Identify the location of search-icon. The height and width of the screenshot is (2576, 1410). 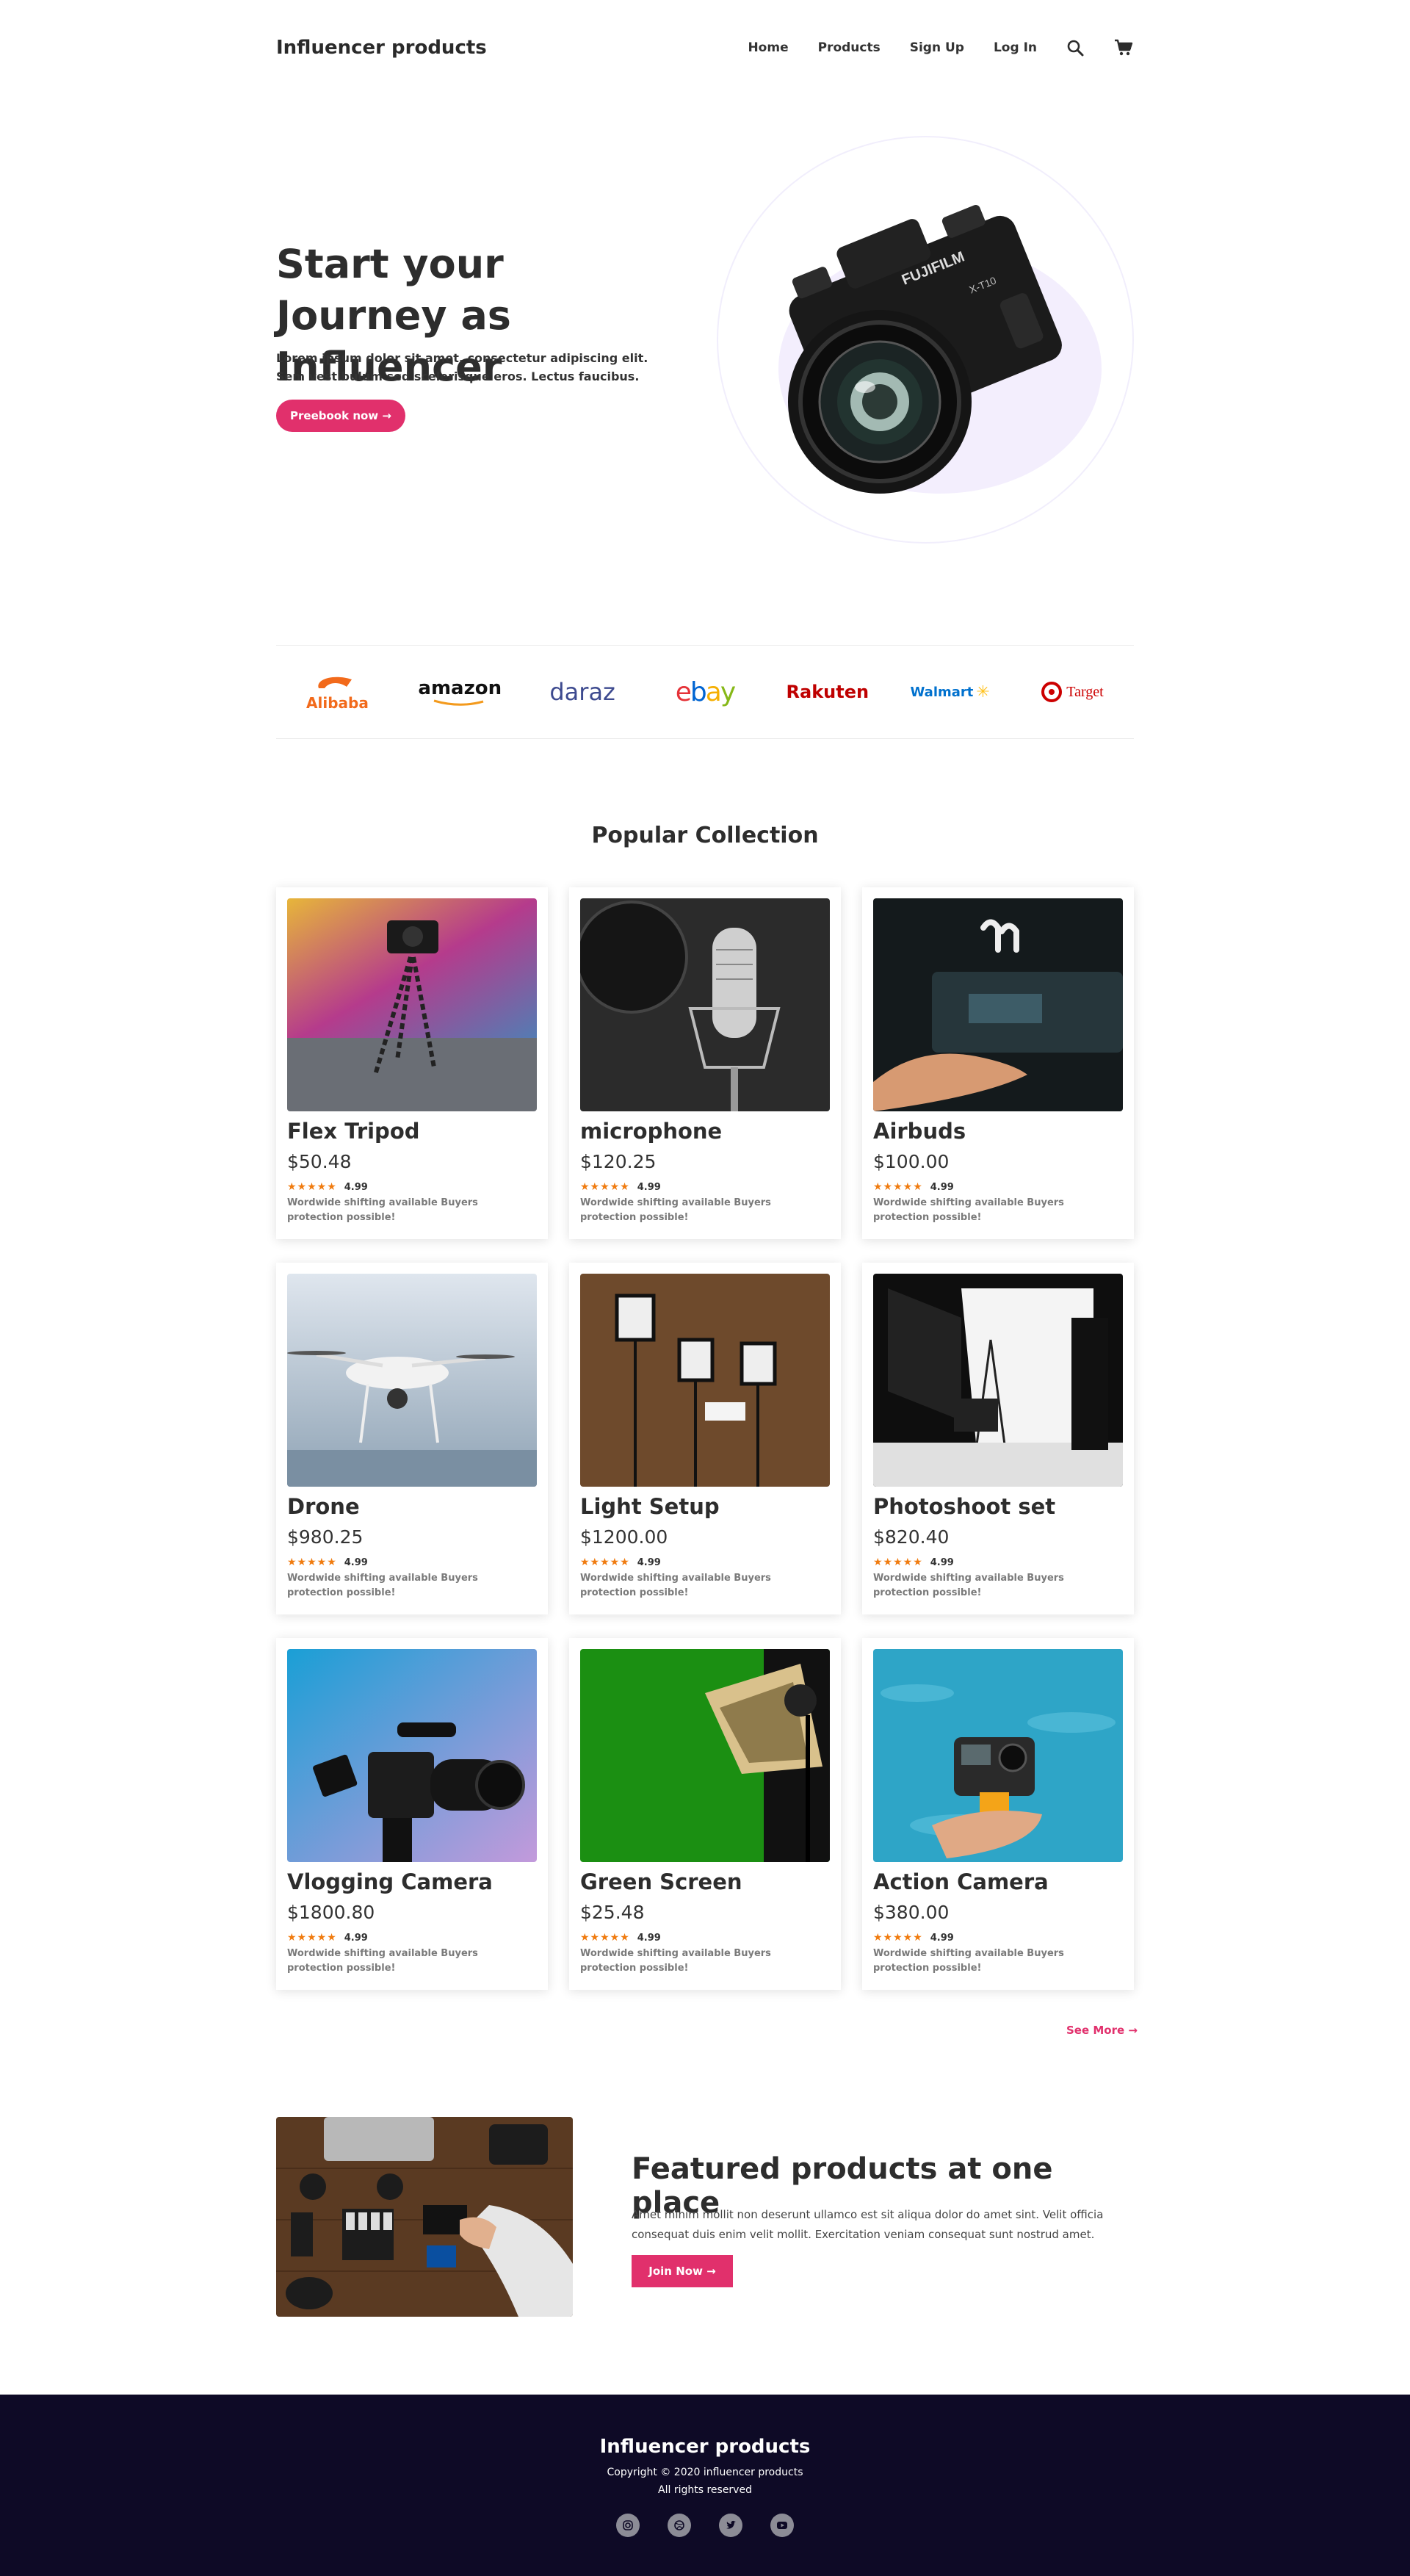
(1075, 47).